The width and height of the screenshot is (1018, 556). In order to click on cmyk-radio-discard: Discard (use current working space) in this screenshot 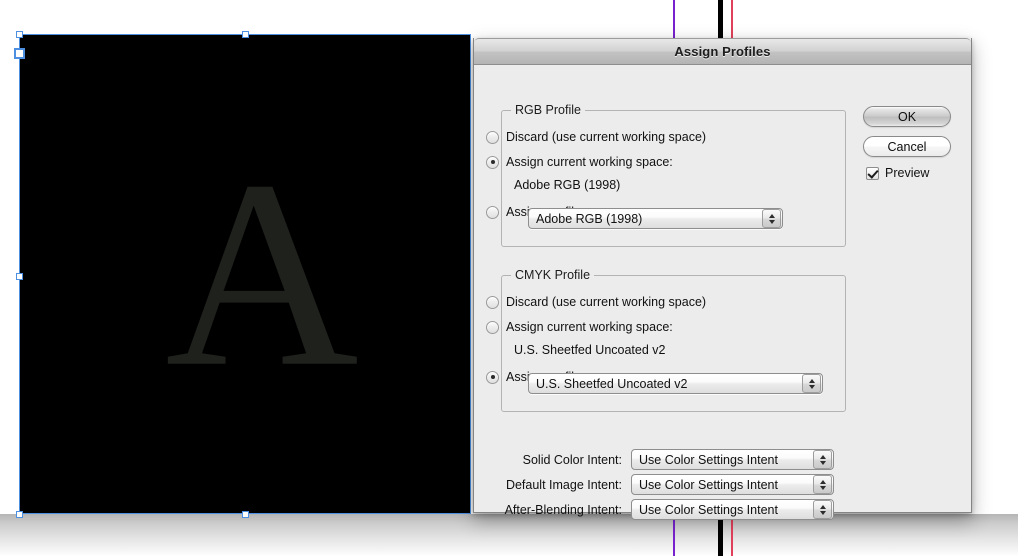, I will do `click(596, 302)`.